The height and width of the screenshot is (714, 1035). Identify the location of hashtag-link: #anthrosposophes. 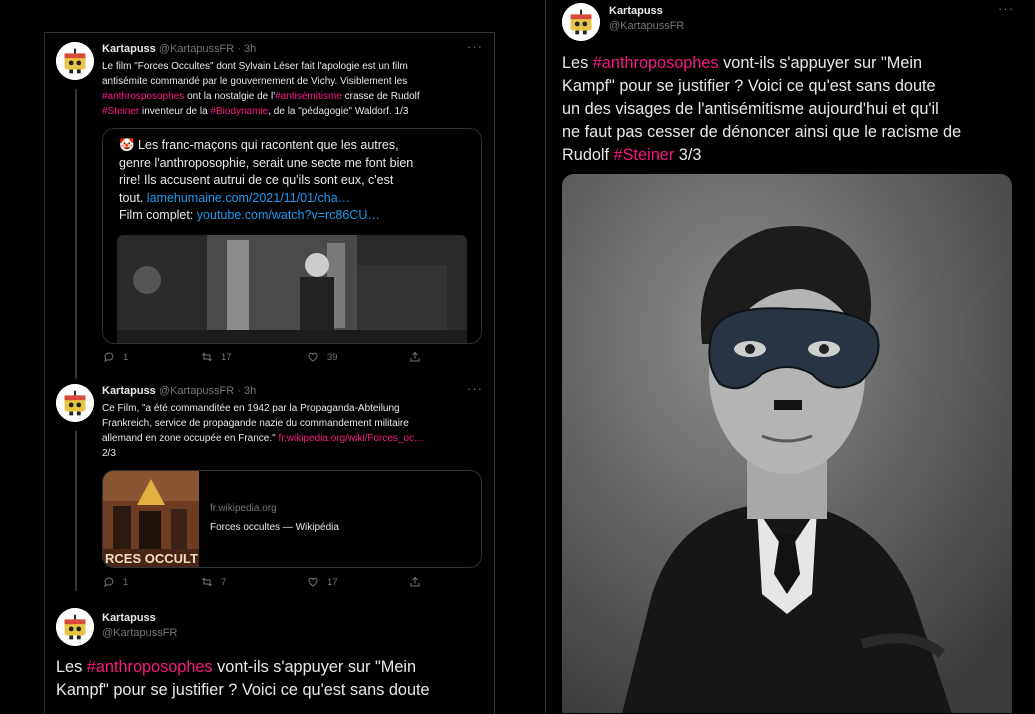
(143, 96).